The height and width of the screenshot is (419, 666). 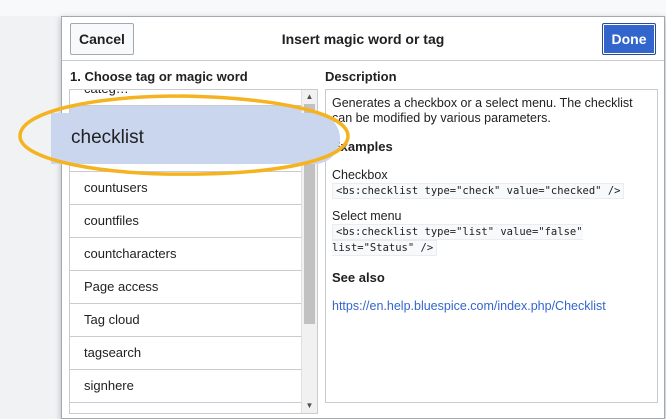 I want to click on dialog-header: Cancel Insert magic word or tag Done, so click(x=363, y=39).